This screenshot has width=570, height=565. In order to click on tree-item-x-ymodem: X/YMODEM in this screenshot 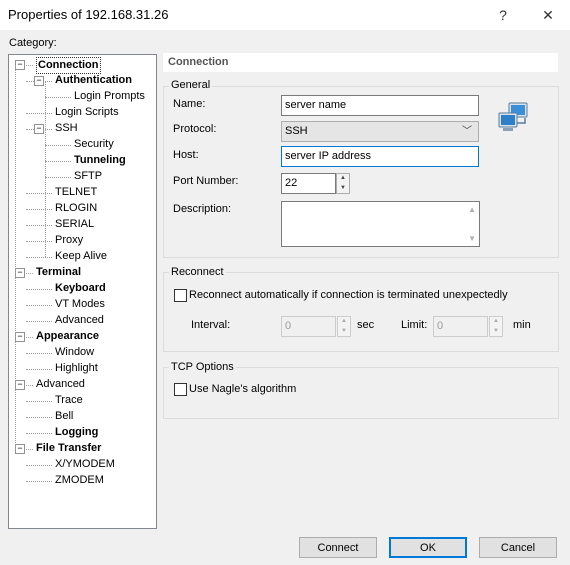, I will do `click(85, 464)`.